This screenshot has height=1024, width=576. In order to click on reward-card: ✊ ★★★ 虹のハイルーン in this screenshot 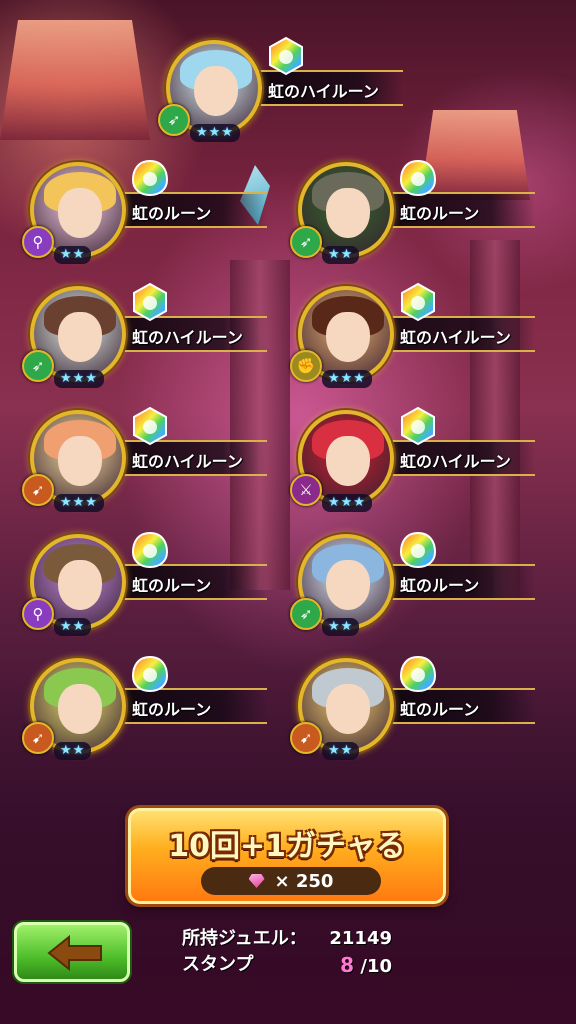, I will do `click(415, 335)`.